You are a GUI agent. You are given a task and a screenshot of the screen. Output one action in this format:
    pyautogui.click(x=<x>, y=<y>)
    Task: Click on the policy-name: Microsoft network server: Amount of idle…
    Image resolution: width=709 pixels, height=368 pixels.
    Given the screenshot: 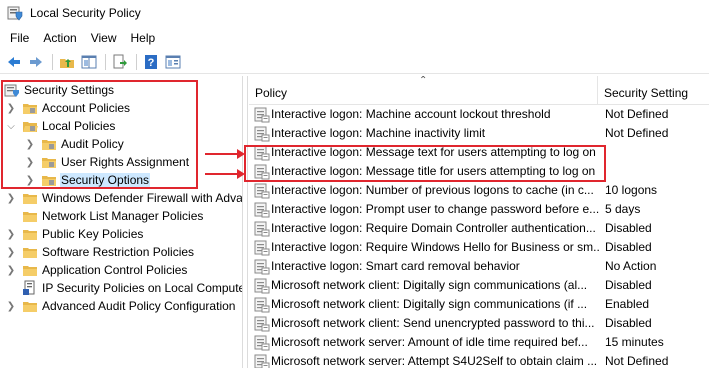 What is the action you would take?
    pyautogui.click(x=429, y=342)
    